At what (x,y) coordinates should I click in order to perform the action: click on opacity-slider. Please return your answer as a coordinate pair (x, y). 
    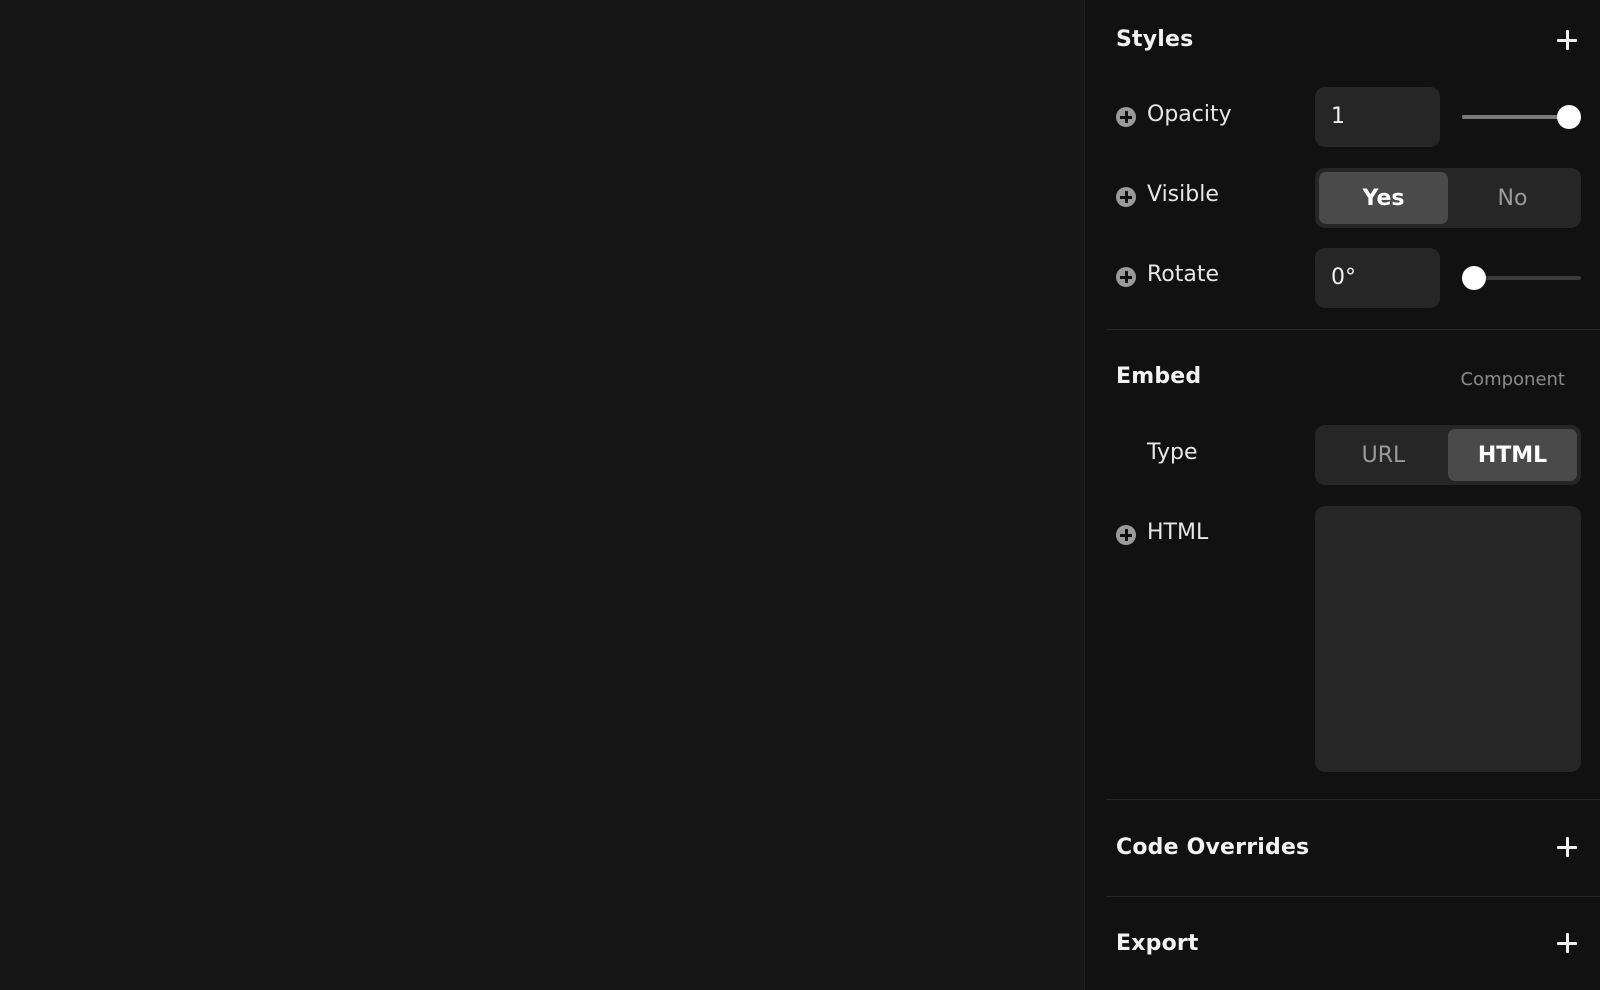
    Looking at the image, I should click on (1521, 117).